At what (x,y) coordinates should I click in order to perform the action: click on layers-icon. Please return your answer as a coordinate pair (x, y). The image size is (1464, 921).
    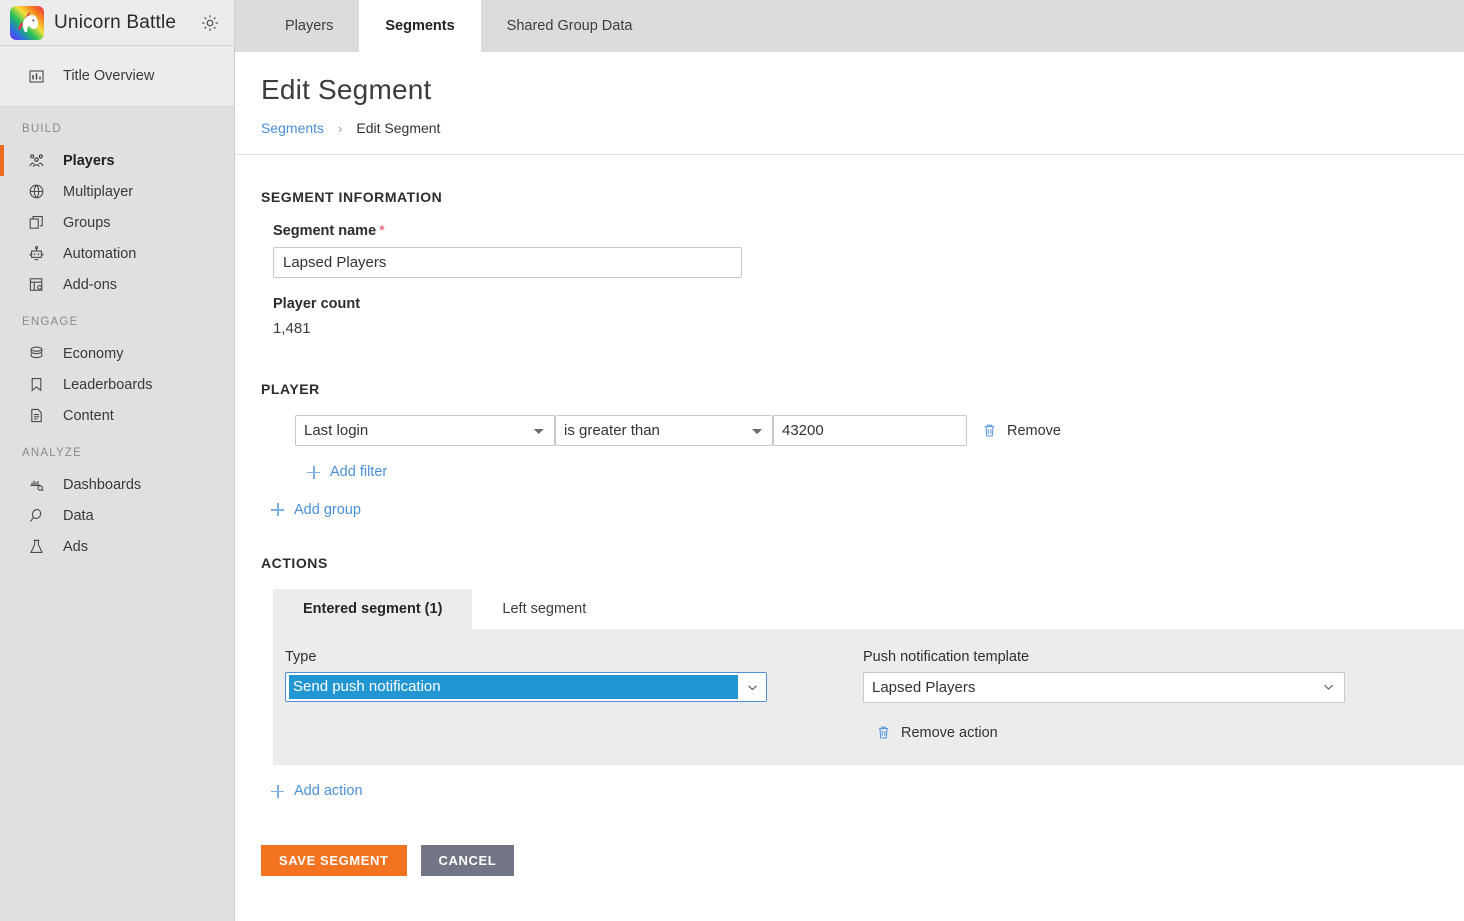
    Looking at the image, I should click on (36, 222).